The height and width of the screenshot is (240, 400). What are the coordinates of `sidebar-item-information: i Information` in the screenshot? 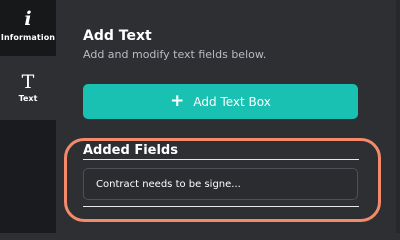 It's located at (28, 28).